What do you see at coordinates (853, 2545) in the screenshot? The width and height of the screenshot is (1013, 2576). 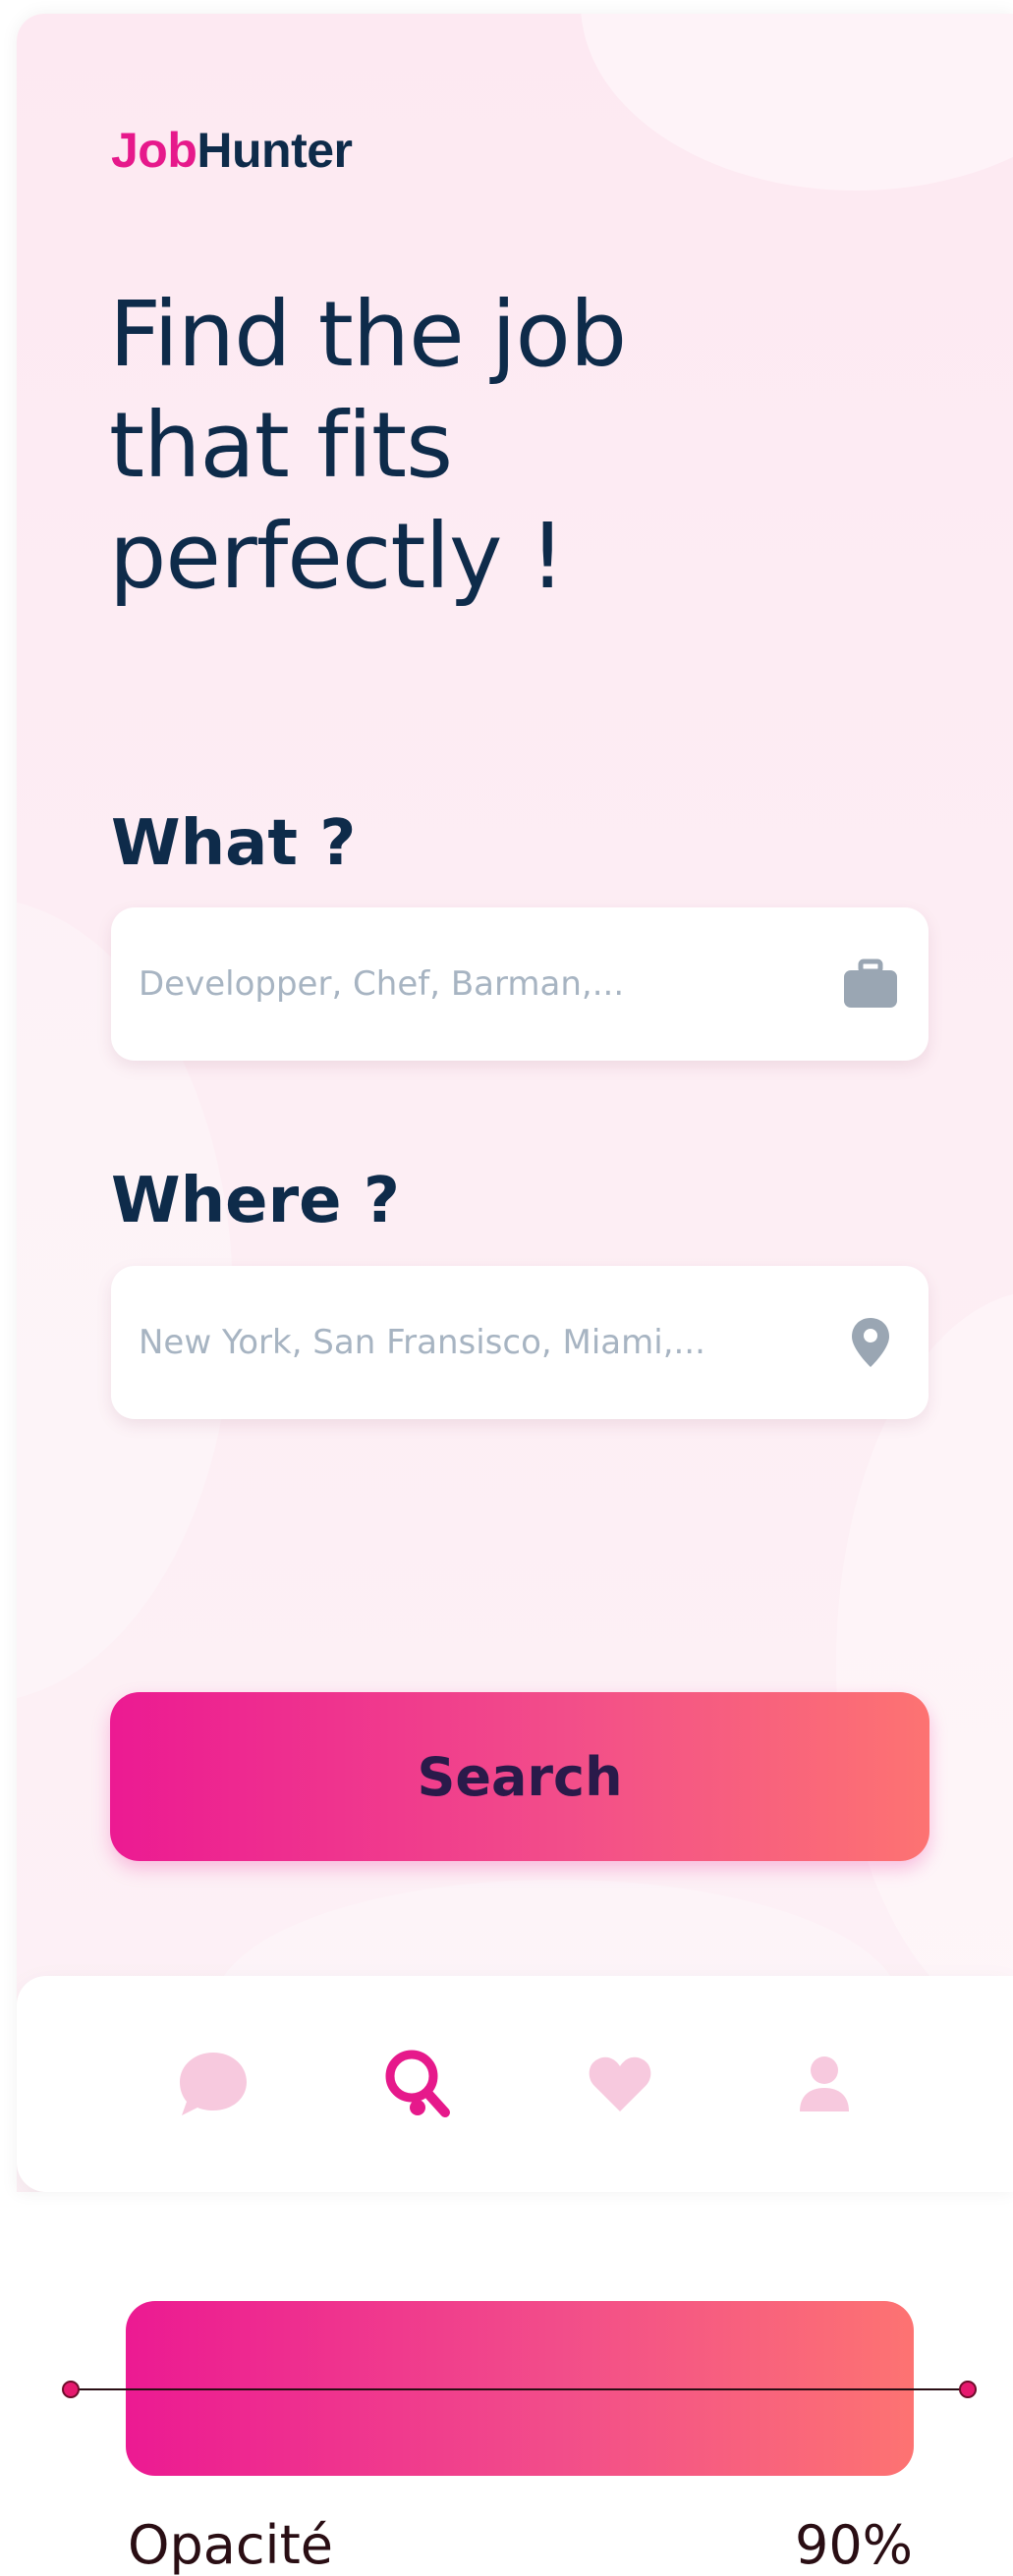 I see `opacity-value: 90%` at bounding box center [853, 2545].